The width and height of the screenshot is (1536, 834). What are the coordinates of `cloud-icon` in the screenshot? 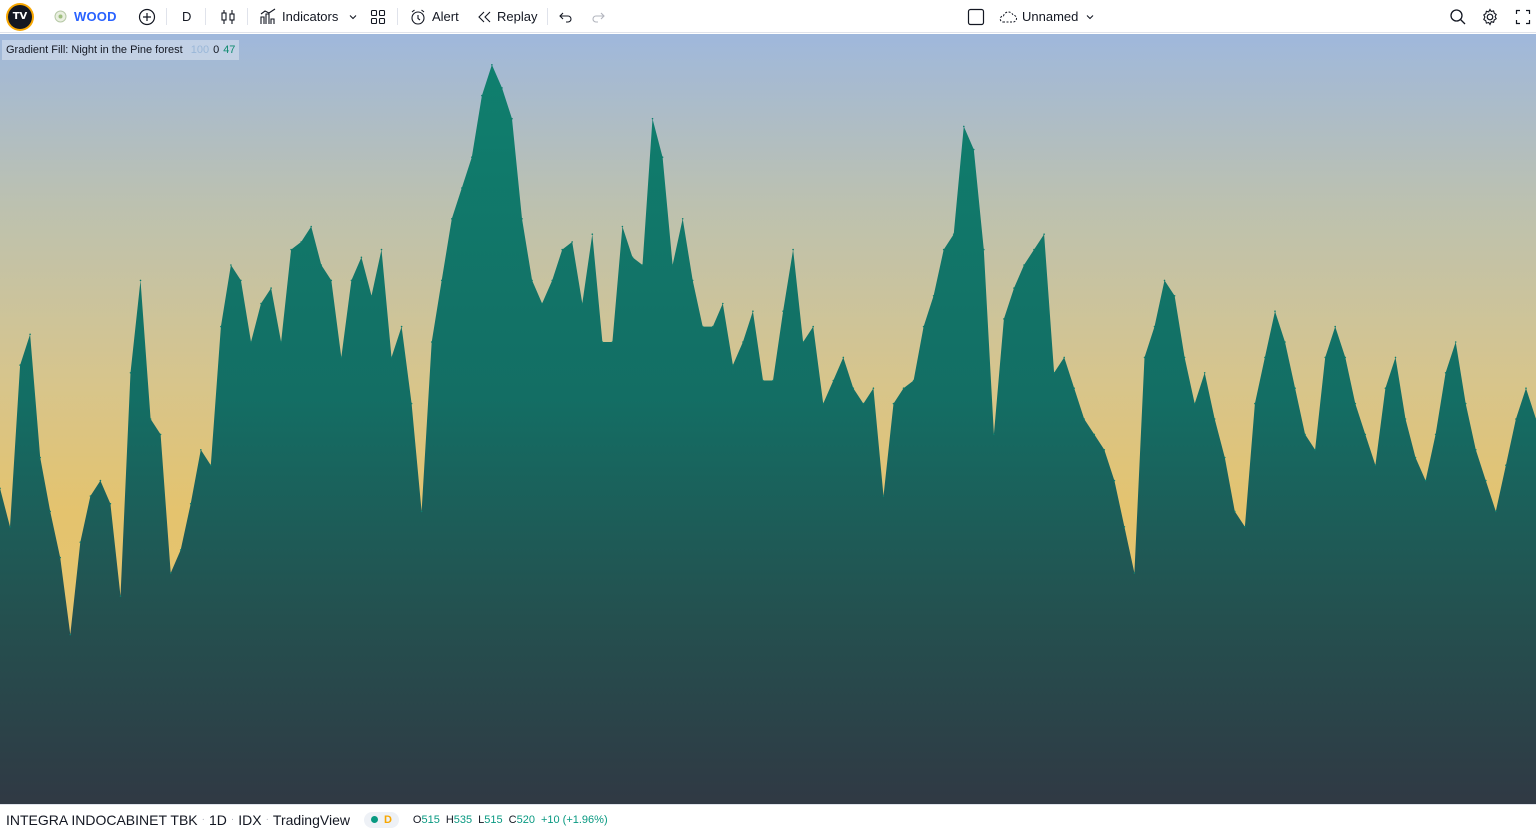 It's located at (1008, 16).